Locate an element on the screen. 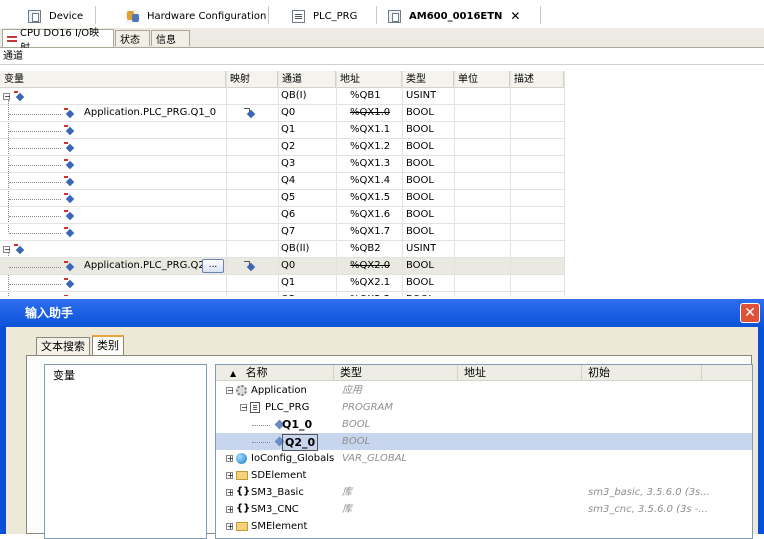 Image resolution: width=764 pixels, height=539 pixels. grid-row: Q6 %QX1.6 BOOL is located at coordinates (282, 215).